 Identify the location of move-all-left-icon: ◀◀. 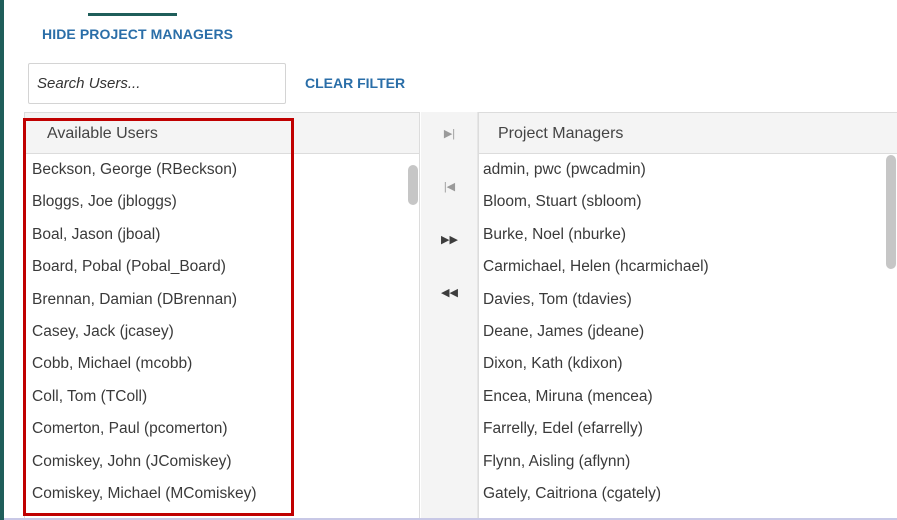
(449, 293).